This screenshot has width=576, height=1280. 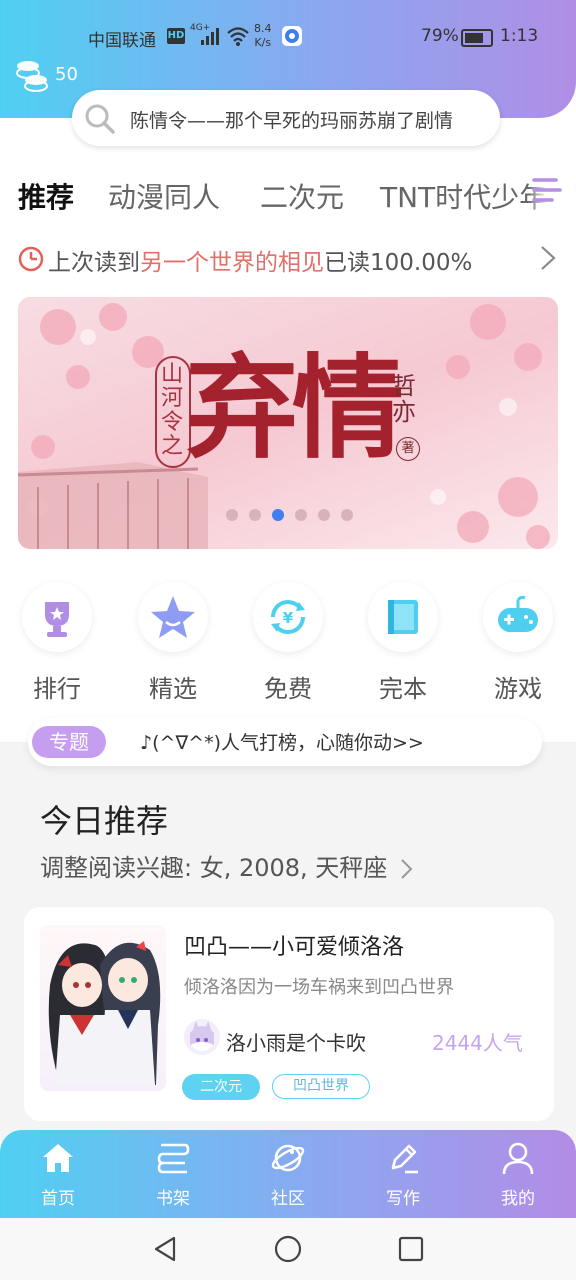 I want to click on menu-lines-icon, so click(x=547, y=190).